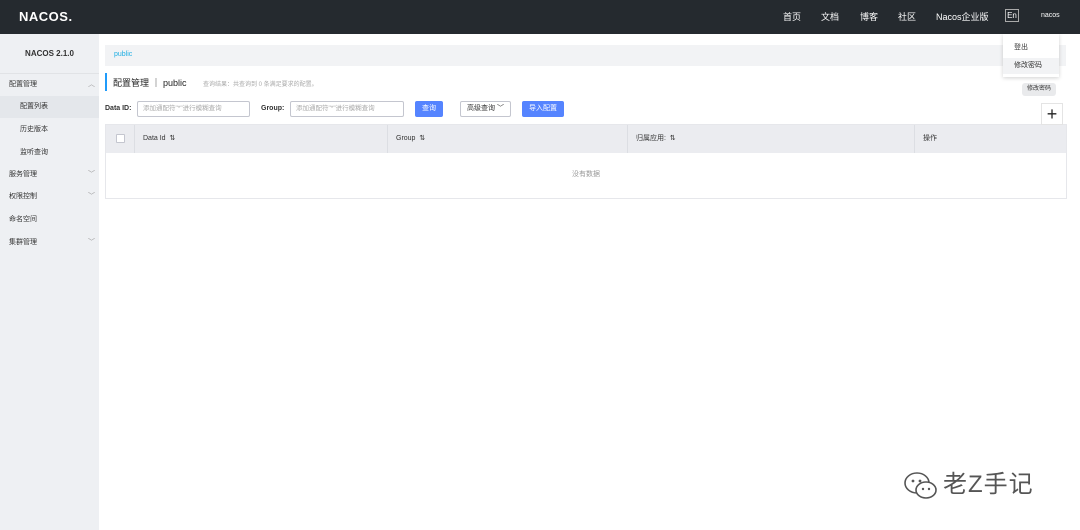 The width and height of the screenshot is (1080, 530). Describe the element at coordinates (23, 196) in the screenshot. I see `sidebar-item-label: 权限控制` at that location.